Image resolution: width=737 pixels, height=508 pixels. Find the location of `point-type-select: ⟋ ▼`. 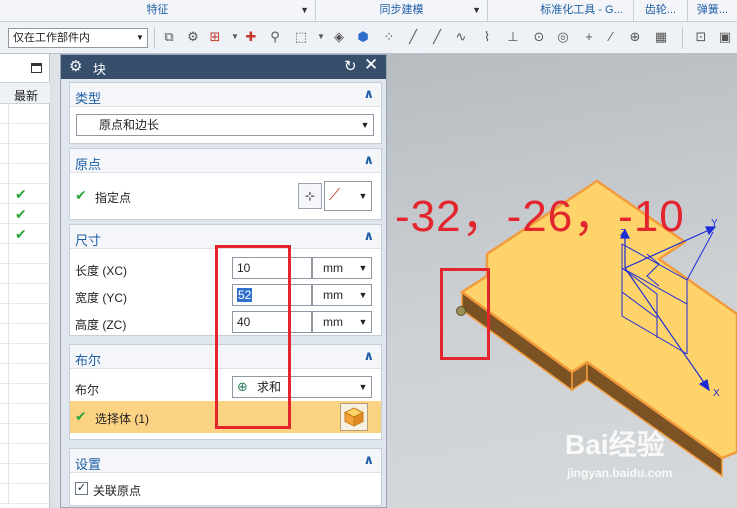

point-type-select: ⟋ ▼ is located at coordinates (348, 196).